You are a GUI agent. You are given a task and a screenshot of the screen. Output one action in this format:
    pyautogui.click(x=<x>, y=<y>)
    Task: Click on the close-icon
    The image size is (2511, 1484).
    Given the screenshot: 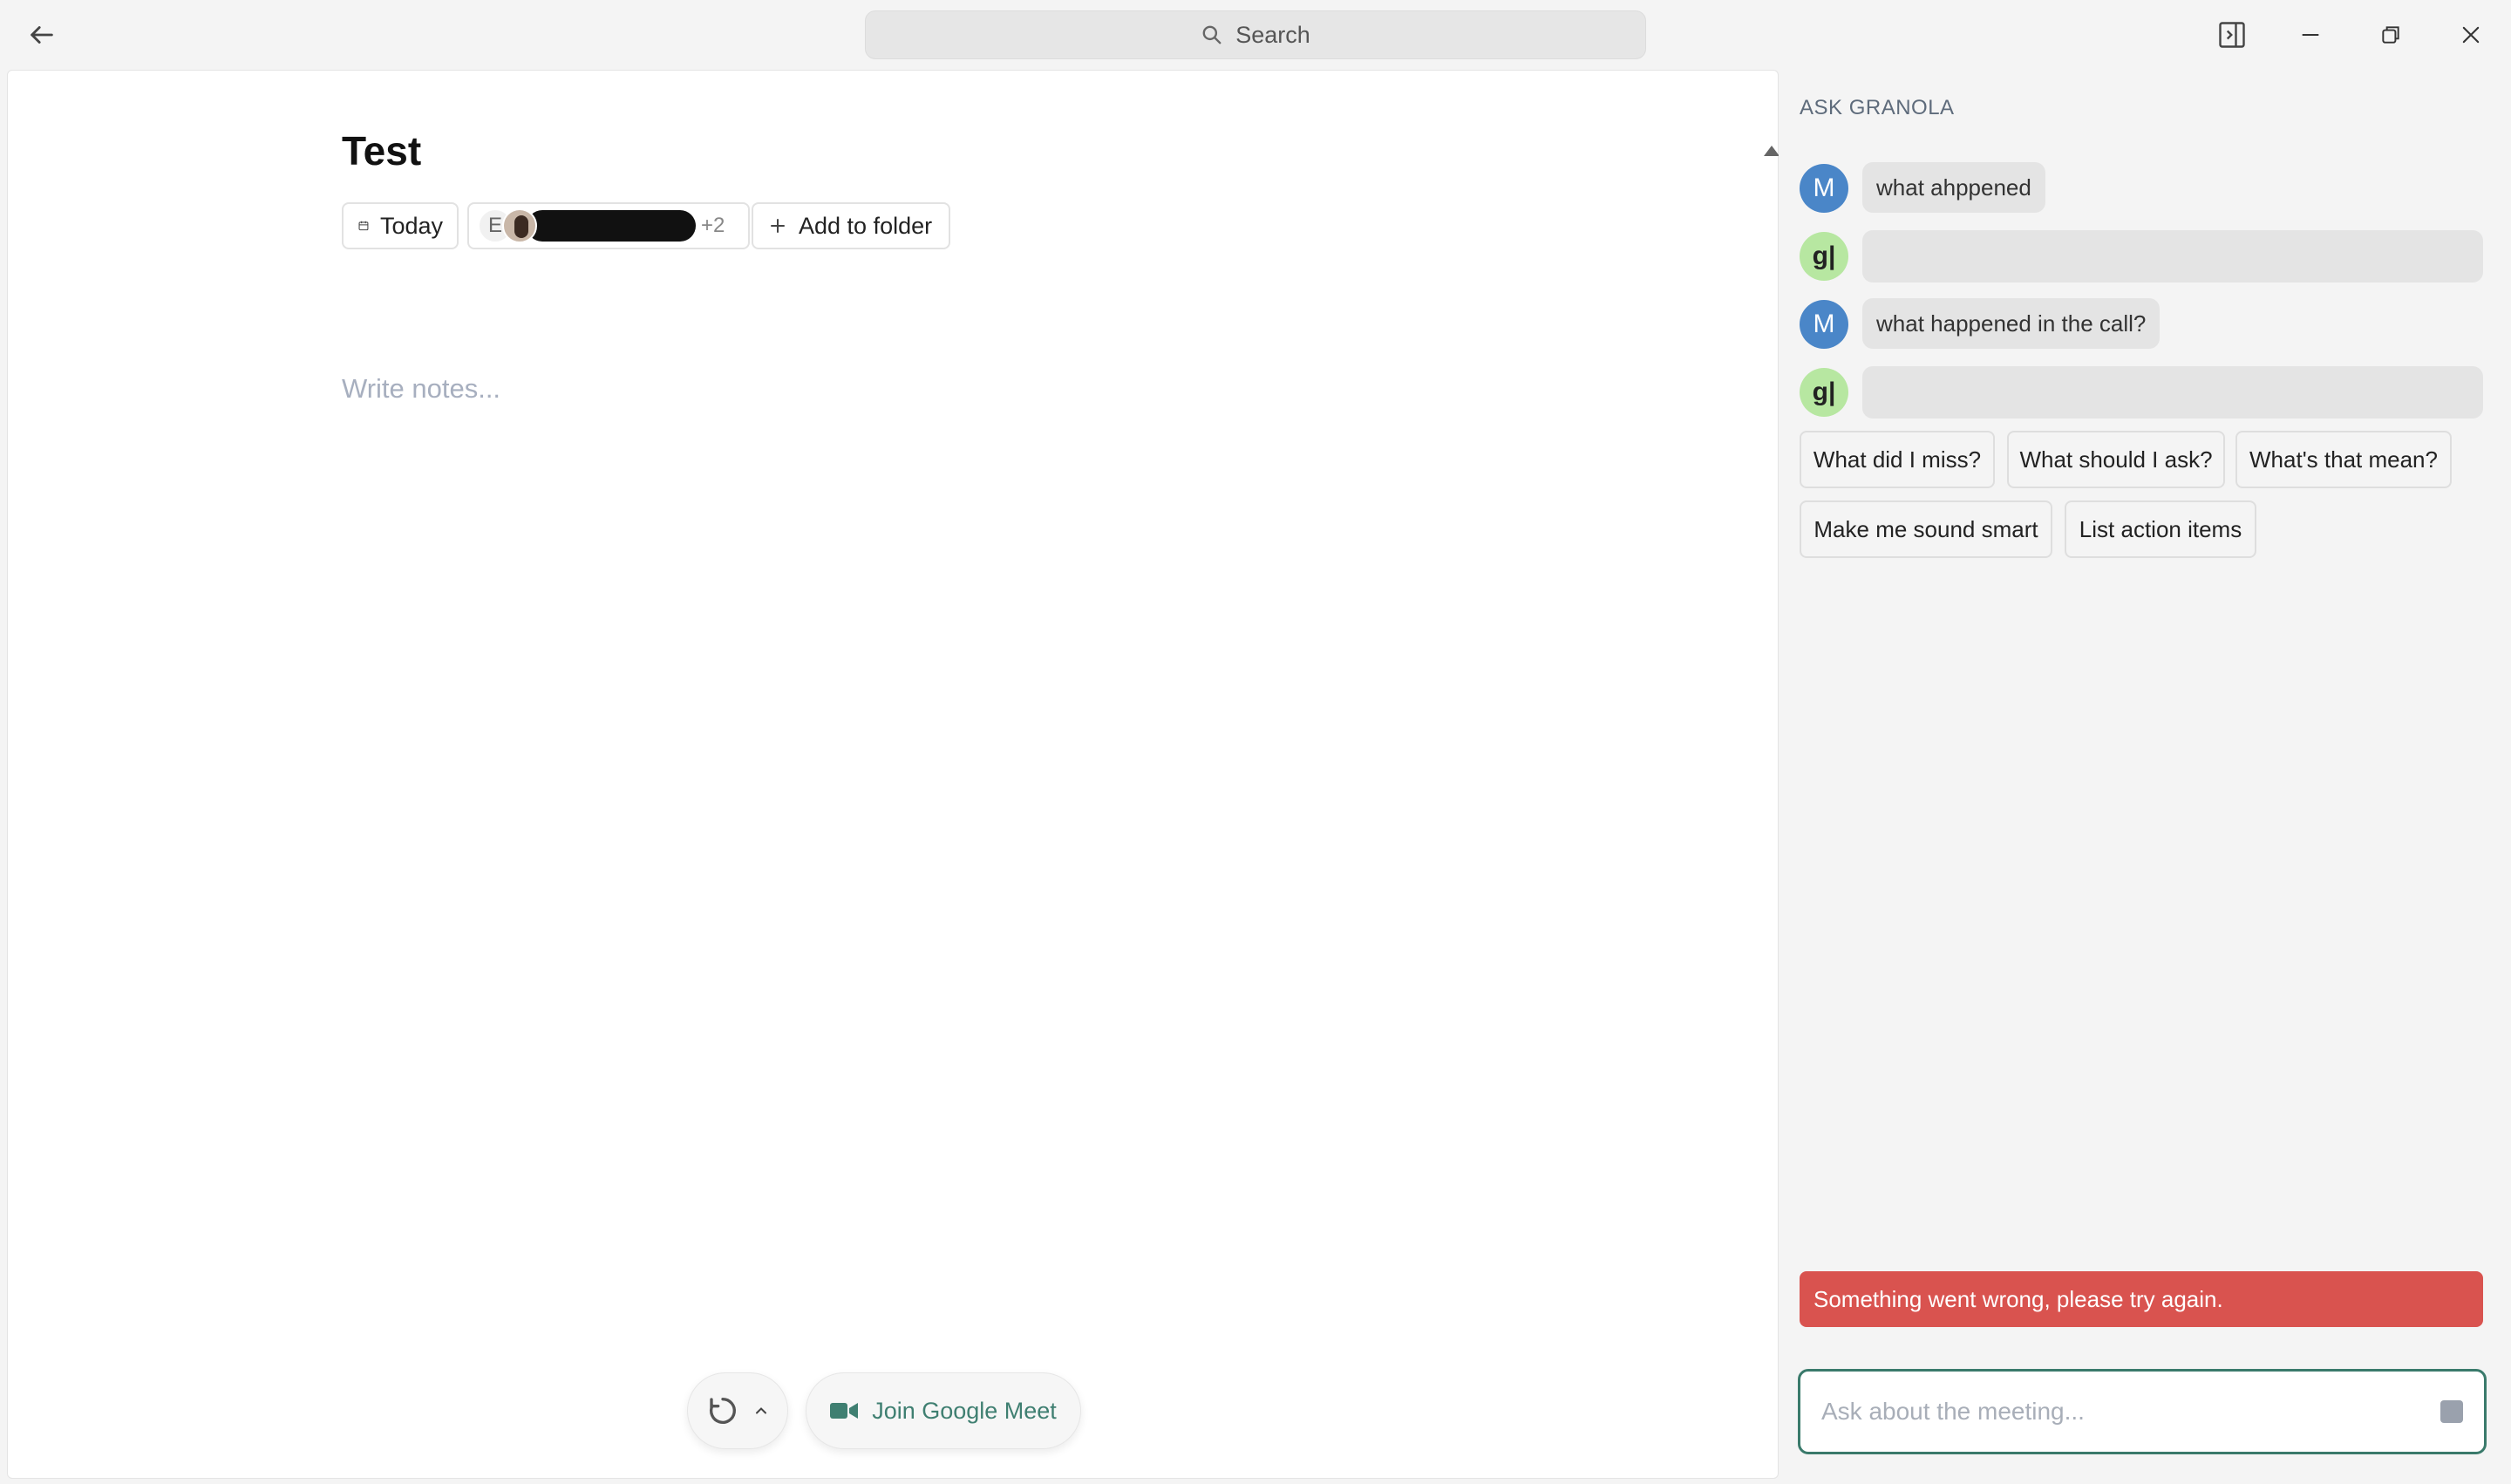 What is the action you would take?
    pyautogui.click(x=2471, y=35)
    